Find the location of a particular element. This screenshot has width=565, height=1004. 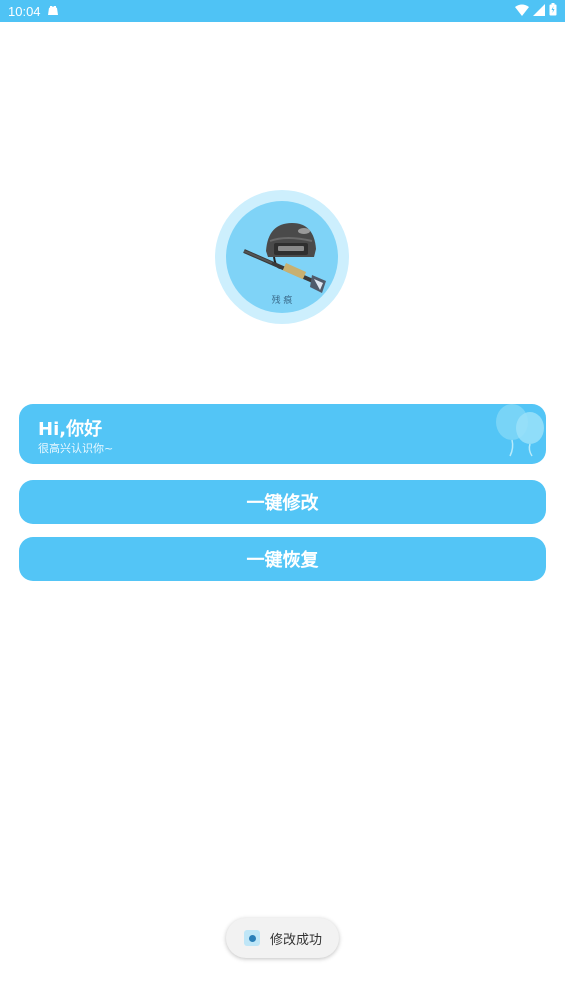

status-bar: 10:04 is located at coordinates (282, 11).